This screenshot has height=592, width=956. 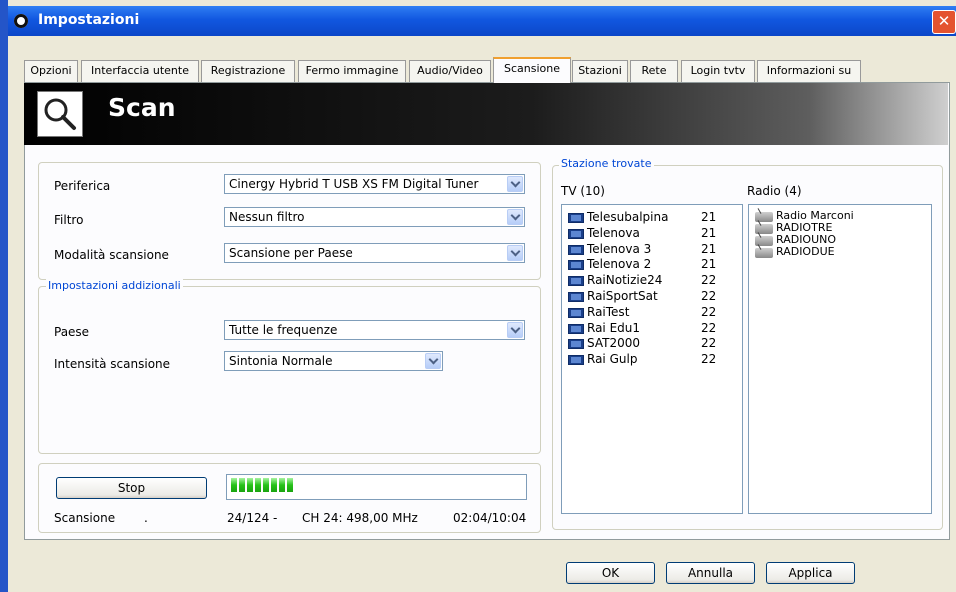 I want to click on scan-banner: Scan, so click(x=486, y=114).